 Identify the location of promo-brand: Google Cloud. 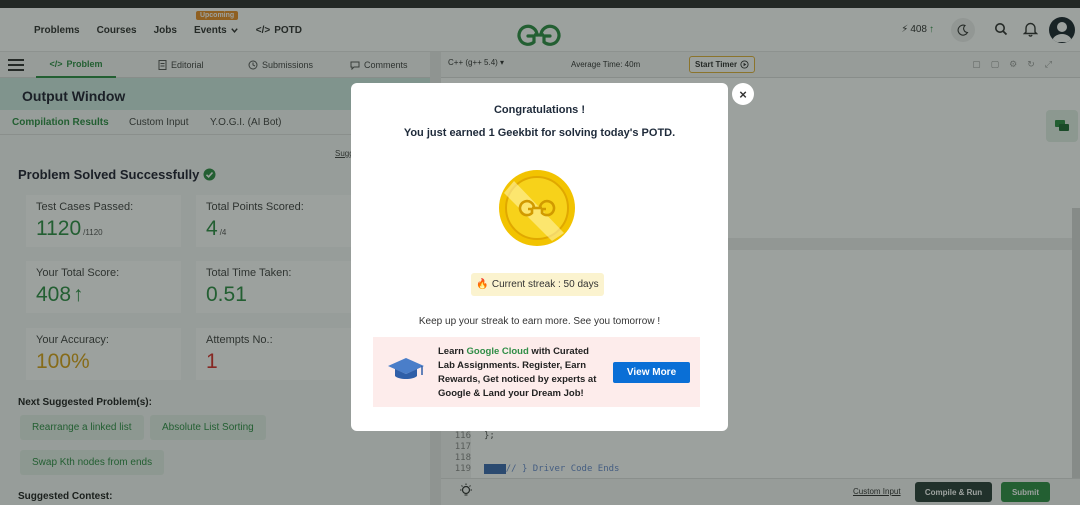
(497, 351).